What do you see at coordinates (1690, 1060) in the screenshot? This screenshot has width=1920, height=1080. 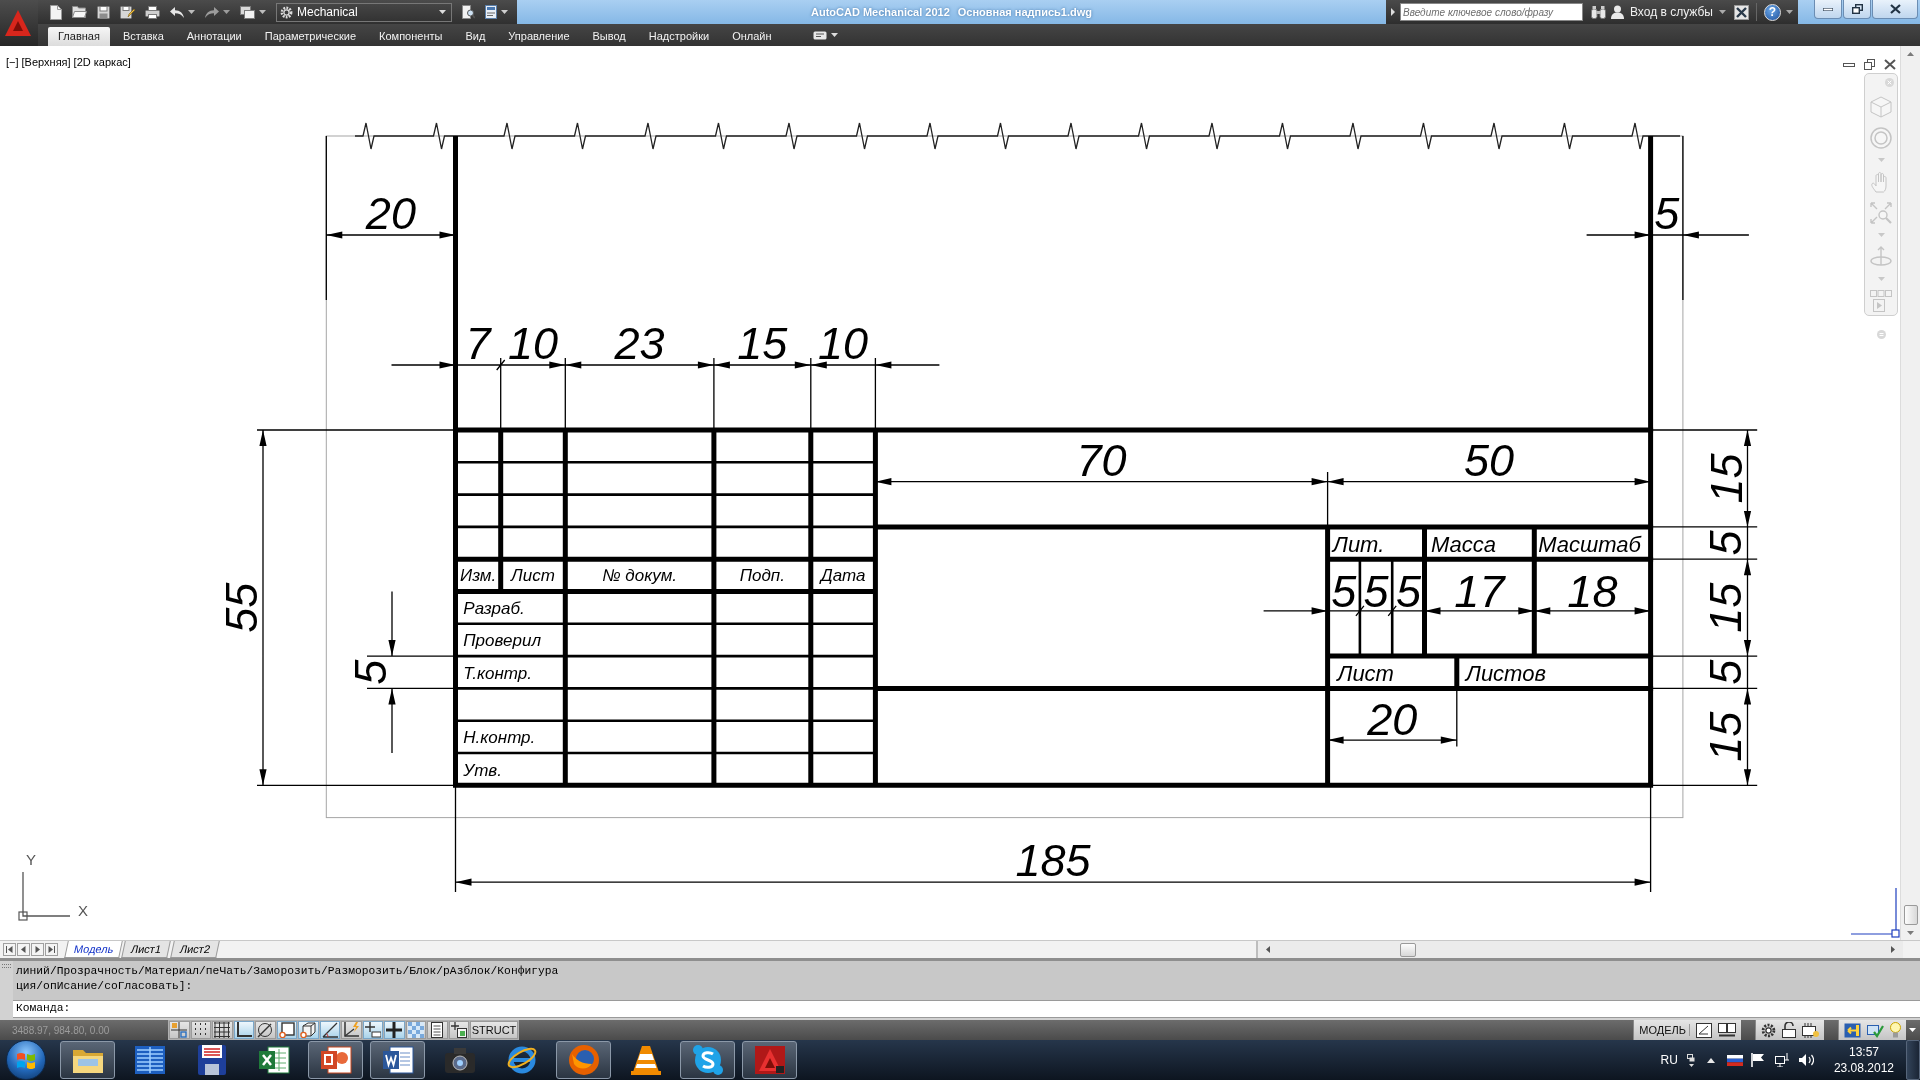 I see `keyboard-layout-icon` at bounding box center [1690, 1060].